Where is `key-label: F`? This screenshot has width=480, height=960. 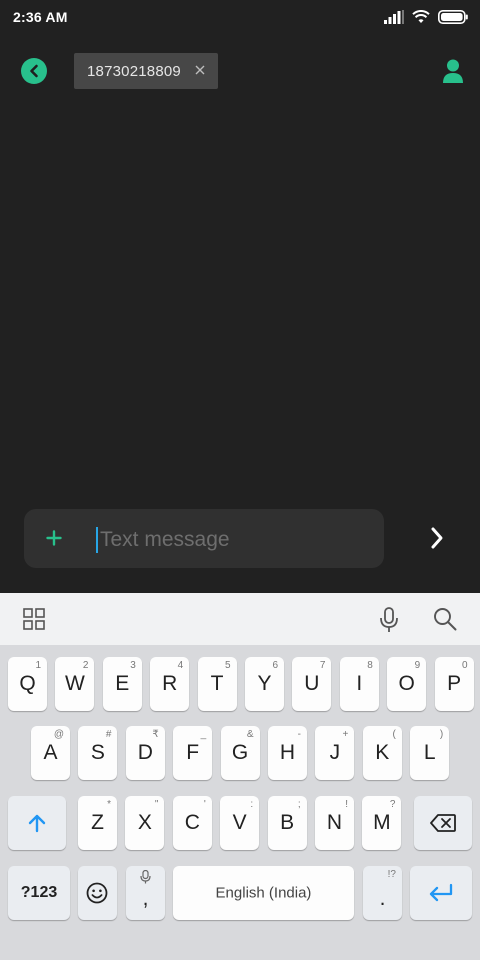 key-label: F is located at coordinates (193, 752).